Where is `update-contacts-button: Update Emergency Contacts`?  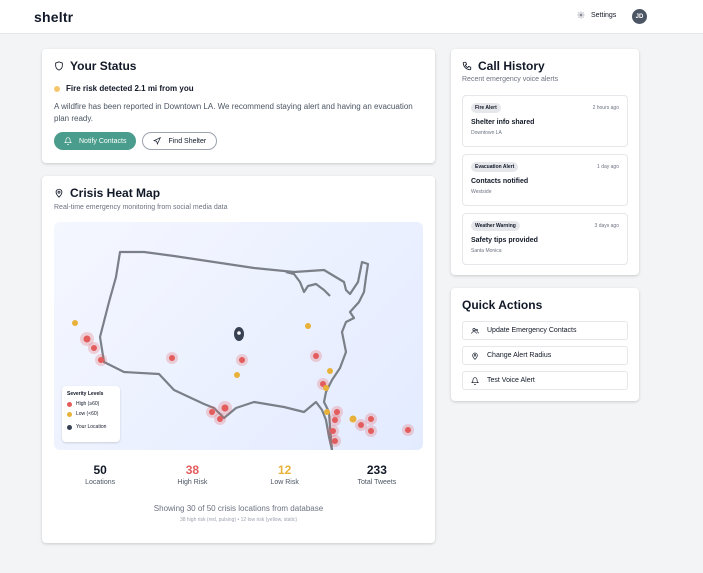 update-contacts-button: Update Emergency Contacts is located at coordinates (545, 330).